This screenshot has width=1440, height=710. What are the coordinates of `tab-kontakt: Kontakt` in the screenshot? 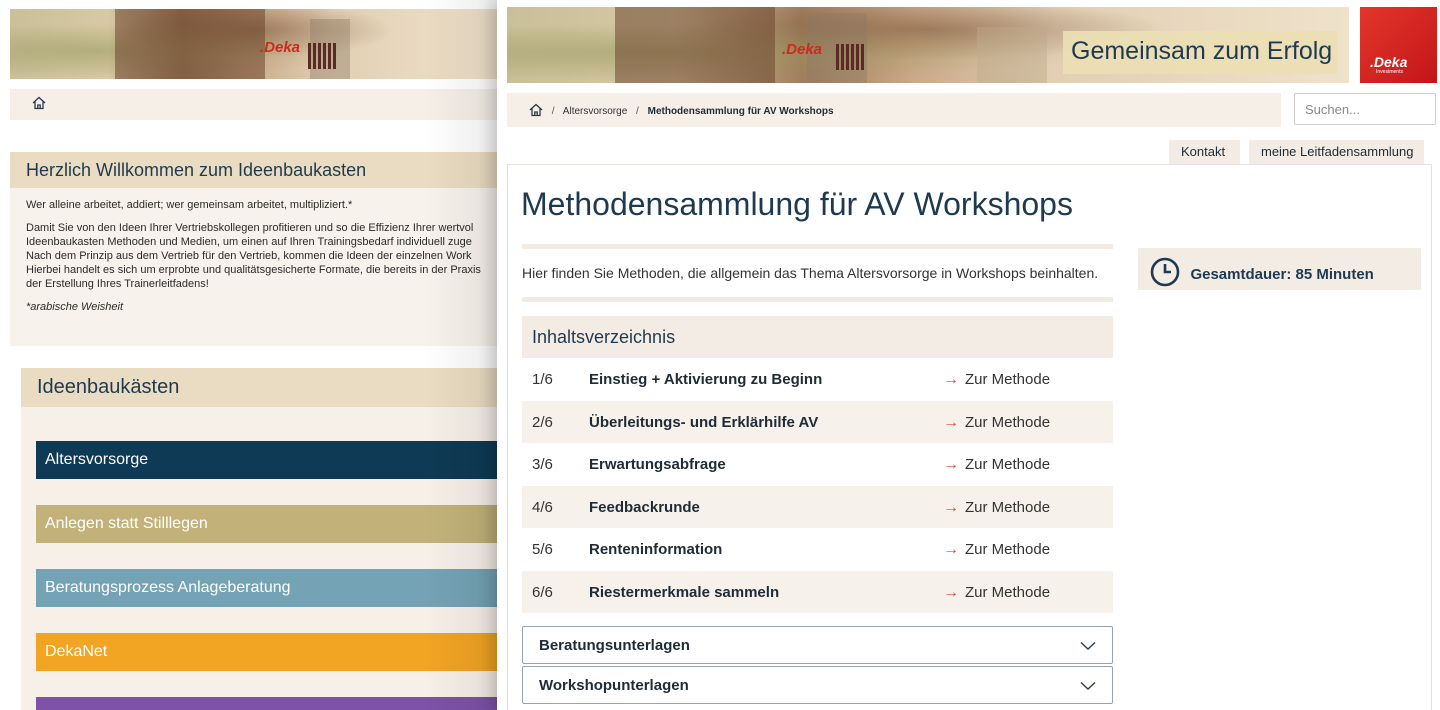 It's located at (1204, 152).